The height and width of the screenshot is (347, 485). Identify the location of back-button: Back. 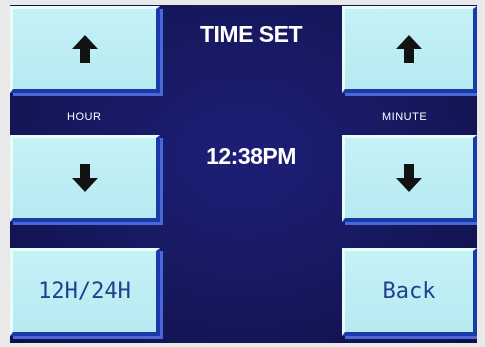
(409, 292).